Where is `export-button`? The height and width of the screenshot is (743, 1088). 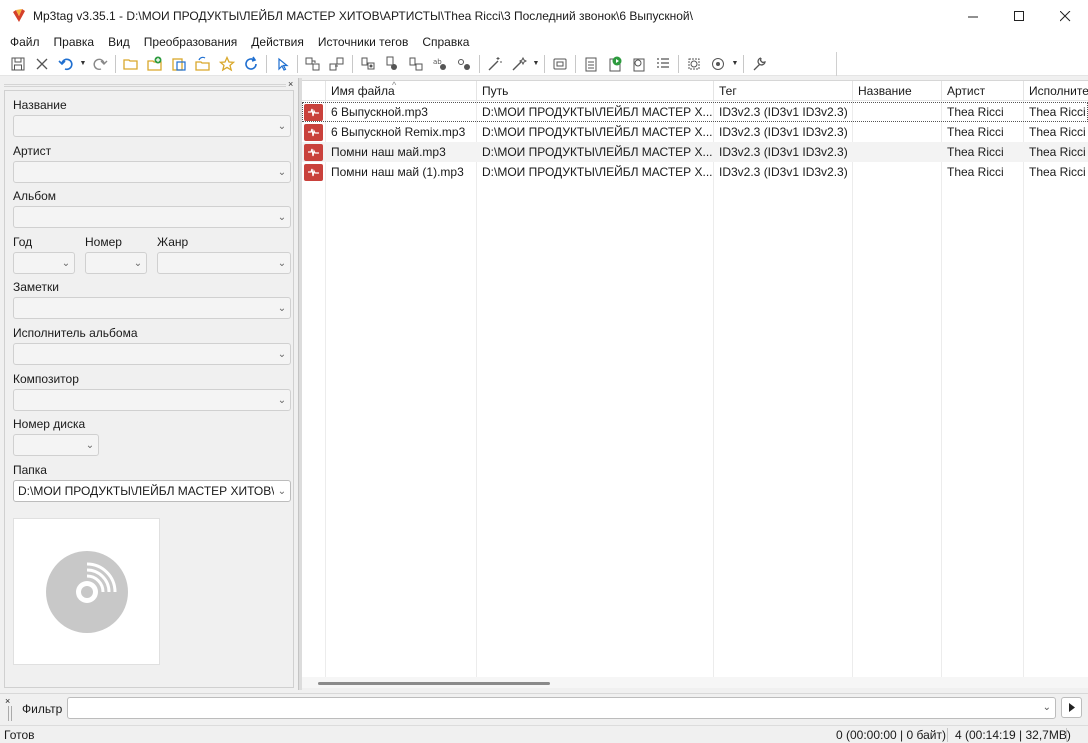
export-button is located at coordinates (560, 64).